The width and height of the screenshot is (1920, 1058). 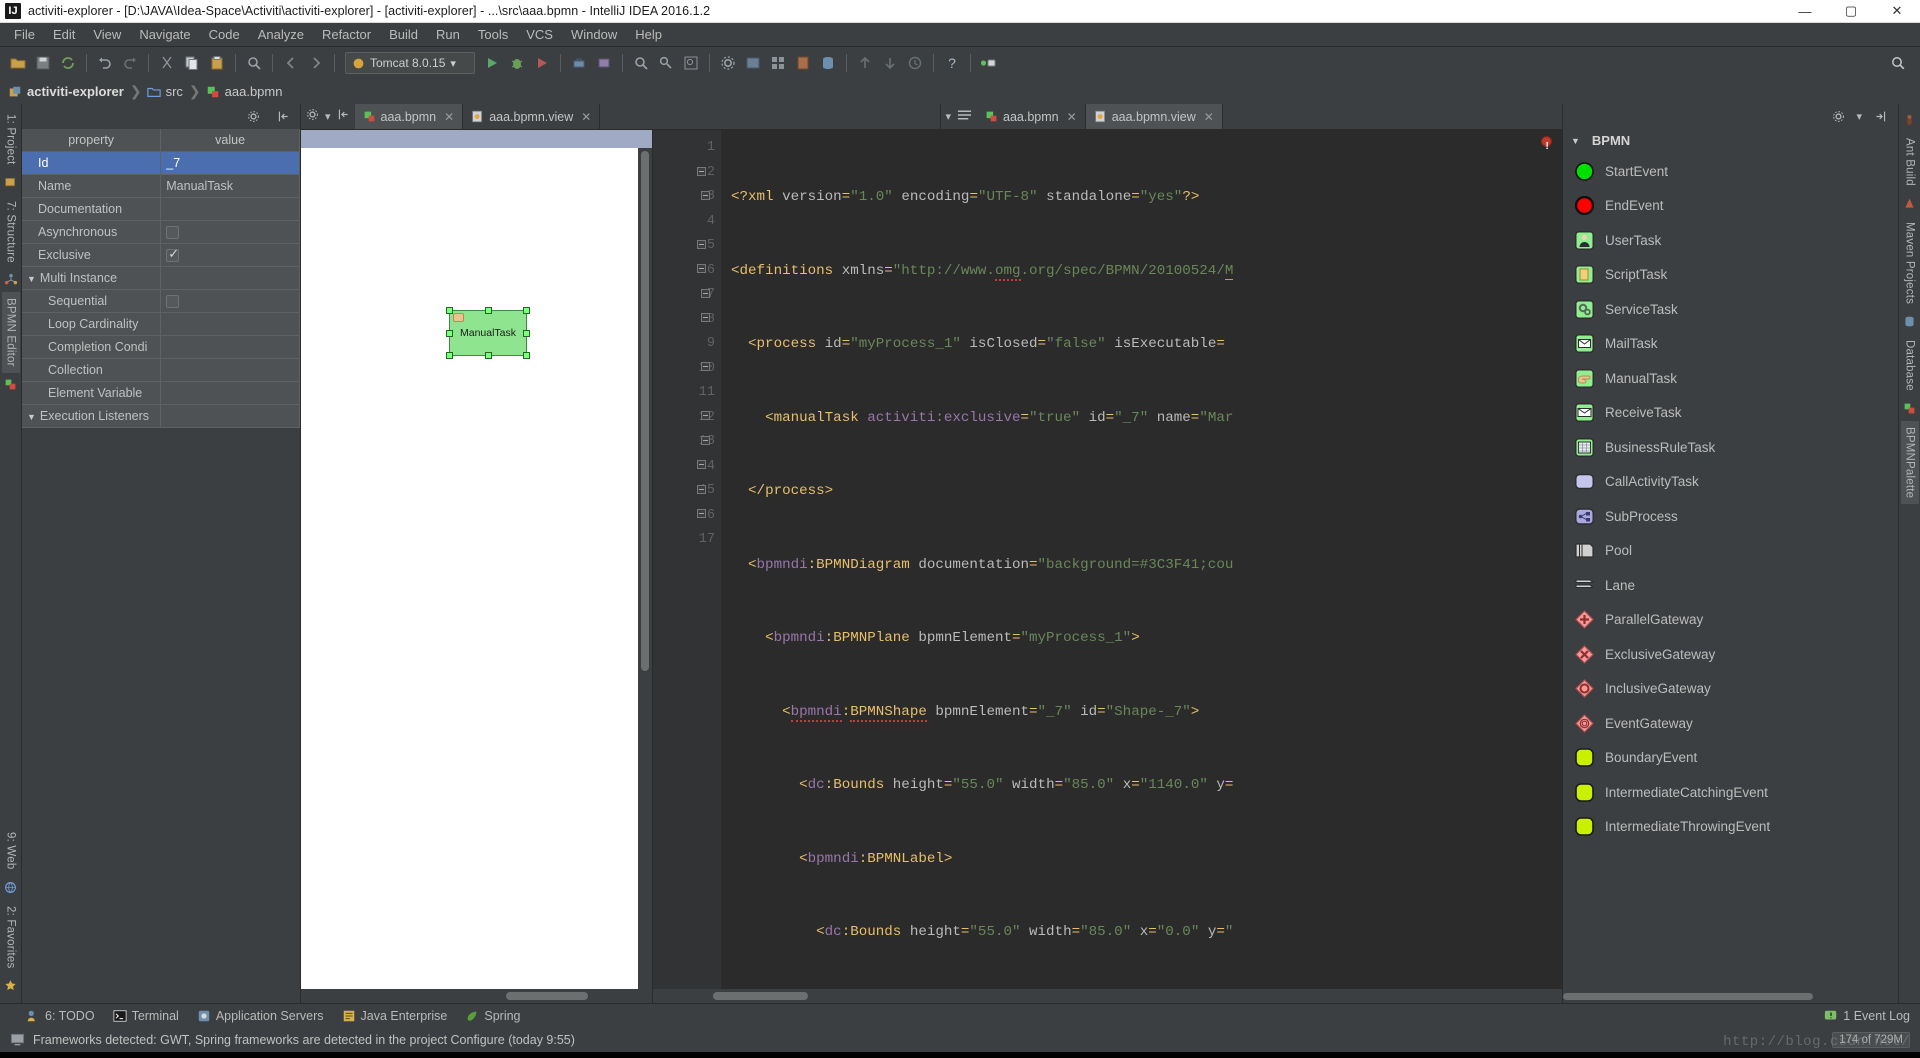 I want to click on bottom-tool-application-servers: Application Servers, so click(x=260, y=1016).